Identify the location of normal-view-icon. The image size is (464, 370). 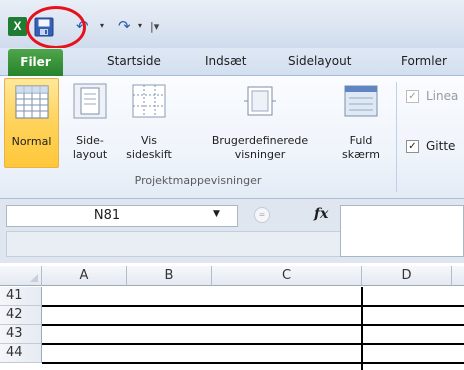
(31, 102).